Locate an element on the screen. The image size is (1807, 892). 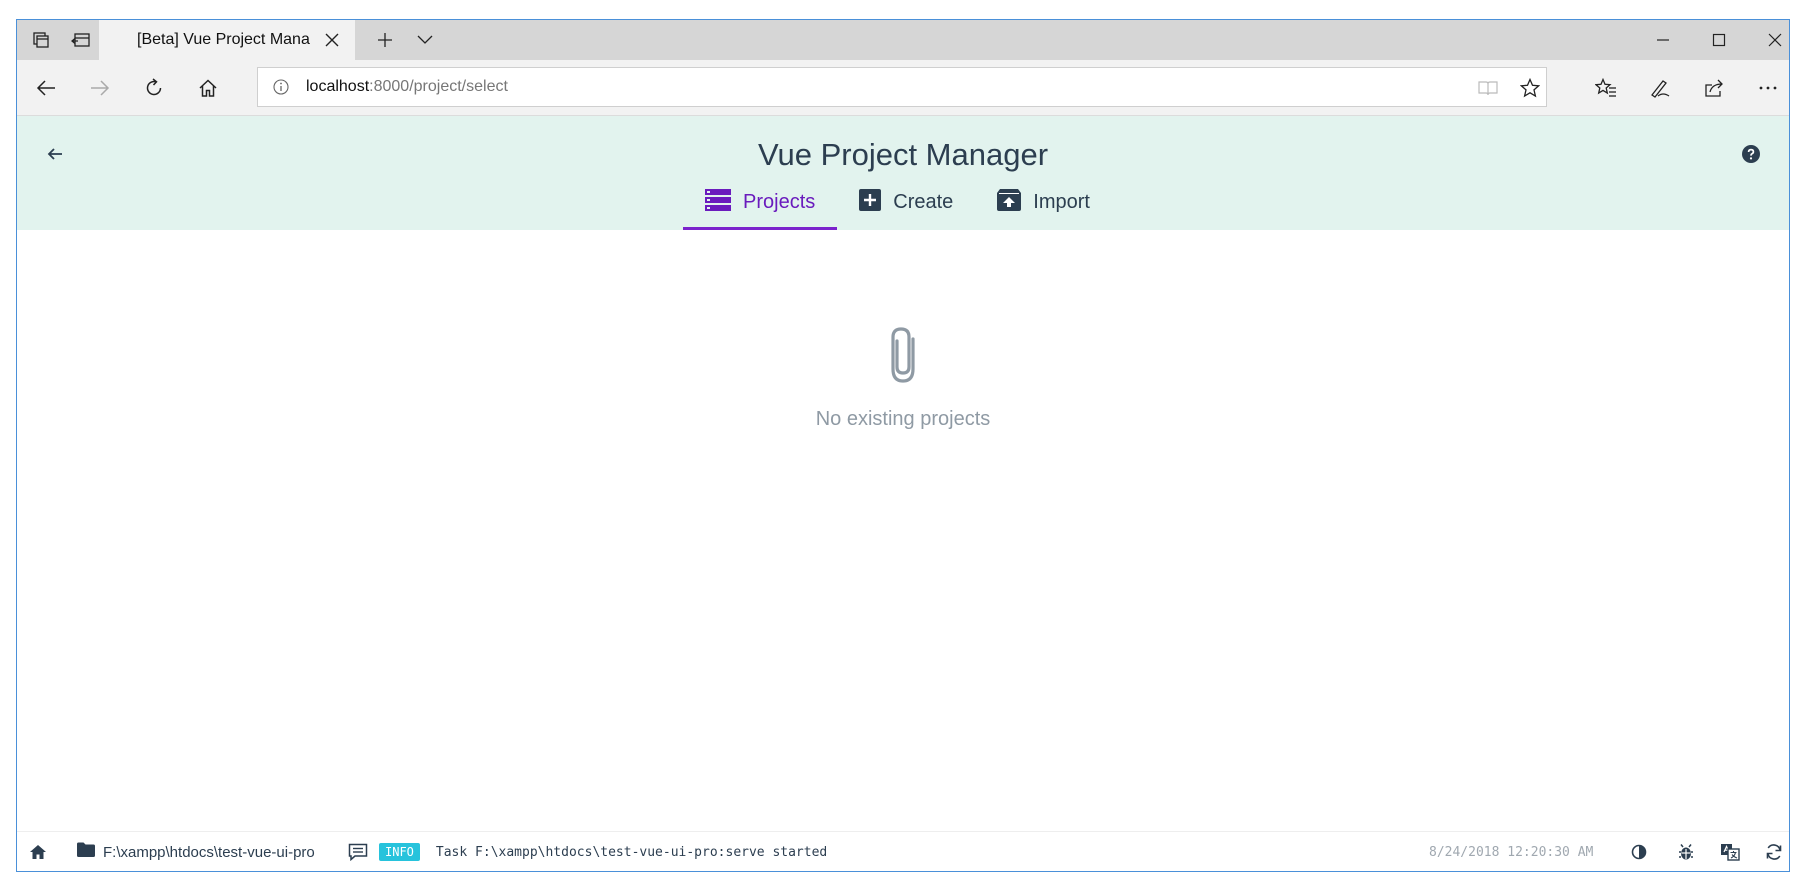
tab-title: [Beta] Vue Project Mana is located at coordinates (223, 39).